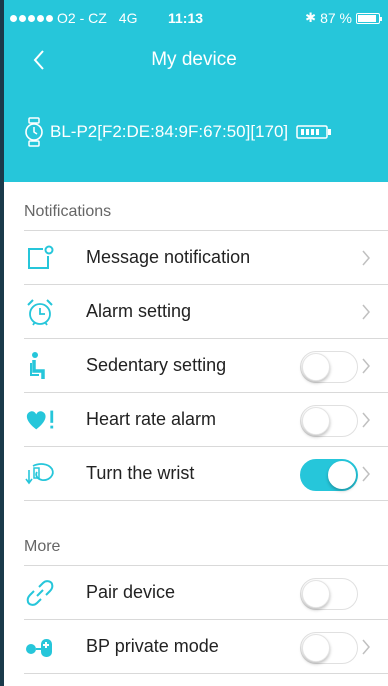 The width and height of the screenshot is (388, 686). What do you see at coordinates (311, 17) in the screenshot?
I see `bluetooth-icon: ✱` at bounding box center [311, 17].